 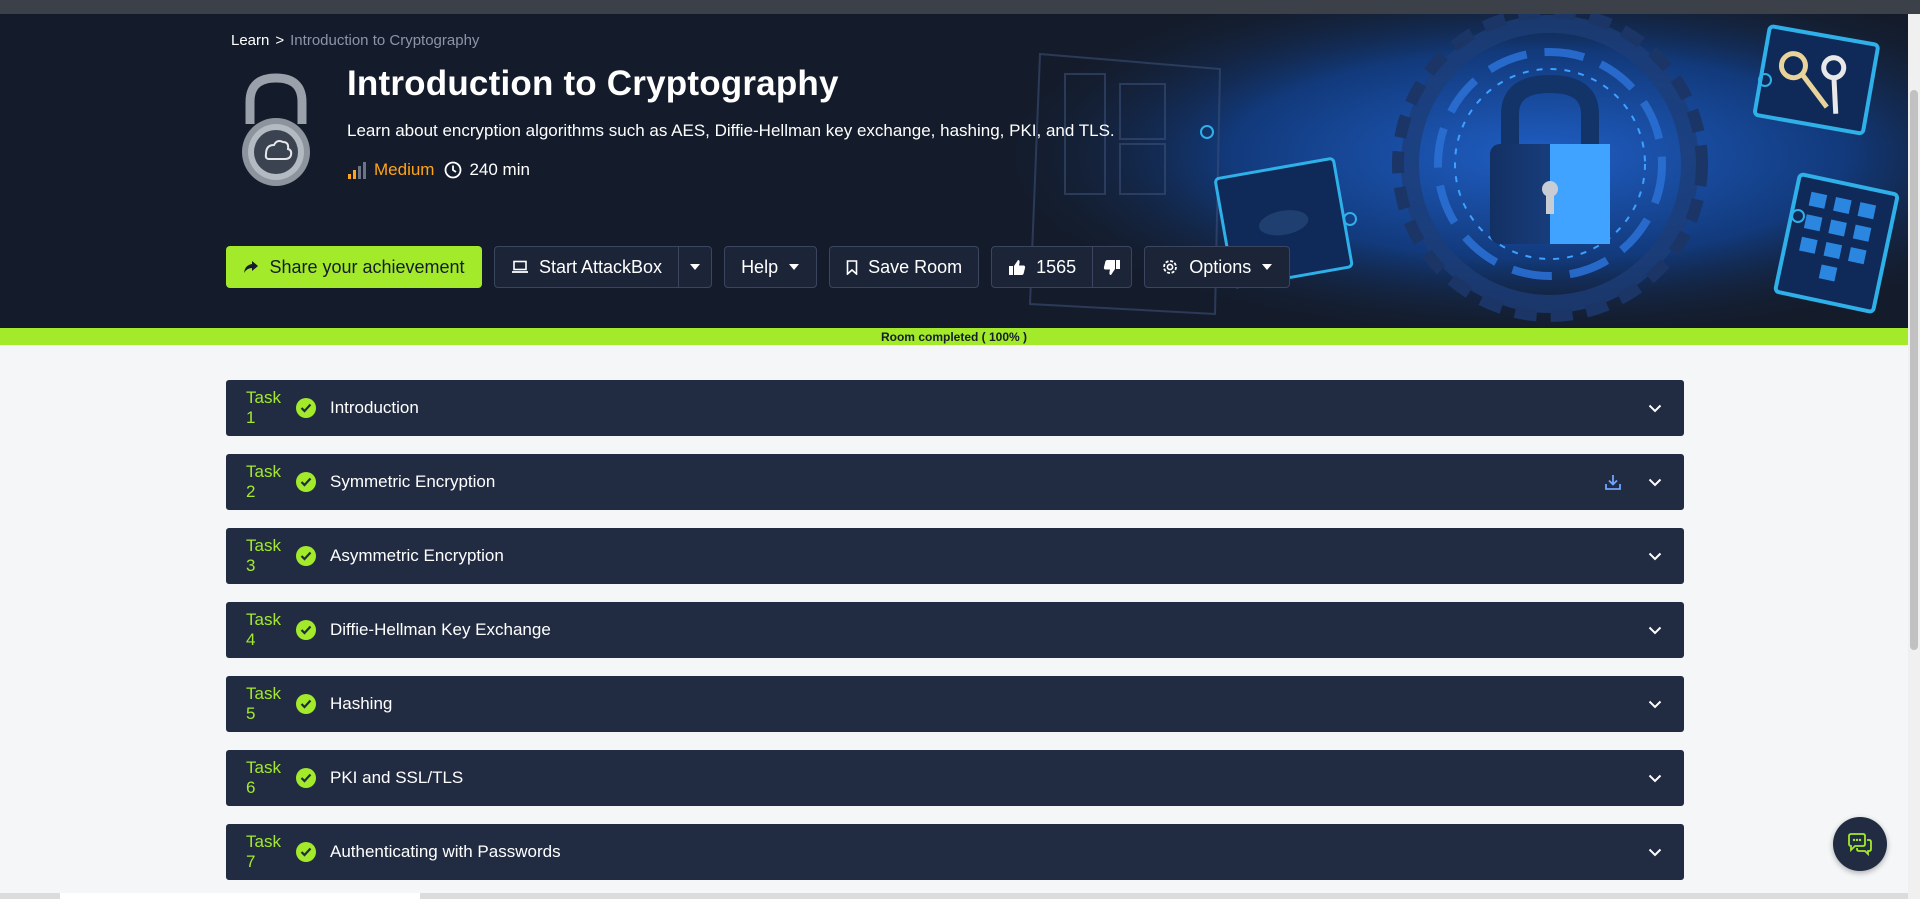 I want to click on laptop-icon, so click(x=520, y=266).